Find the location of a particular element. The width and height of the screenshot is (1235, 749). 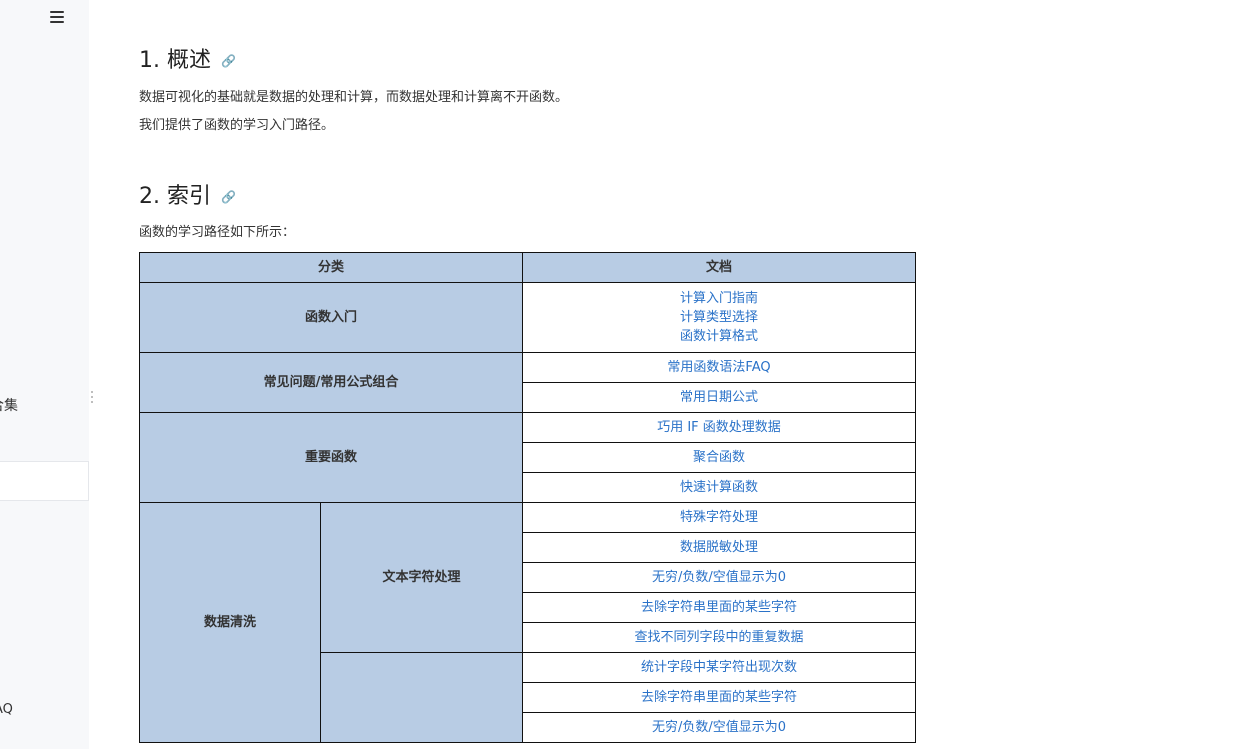

doc-link: 统计字段中某字符出现次数 is located at coordinates (719, 667).